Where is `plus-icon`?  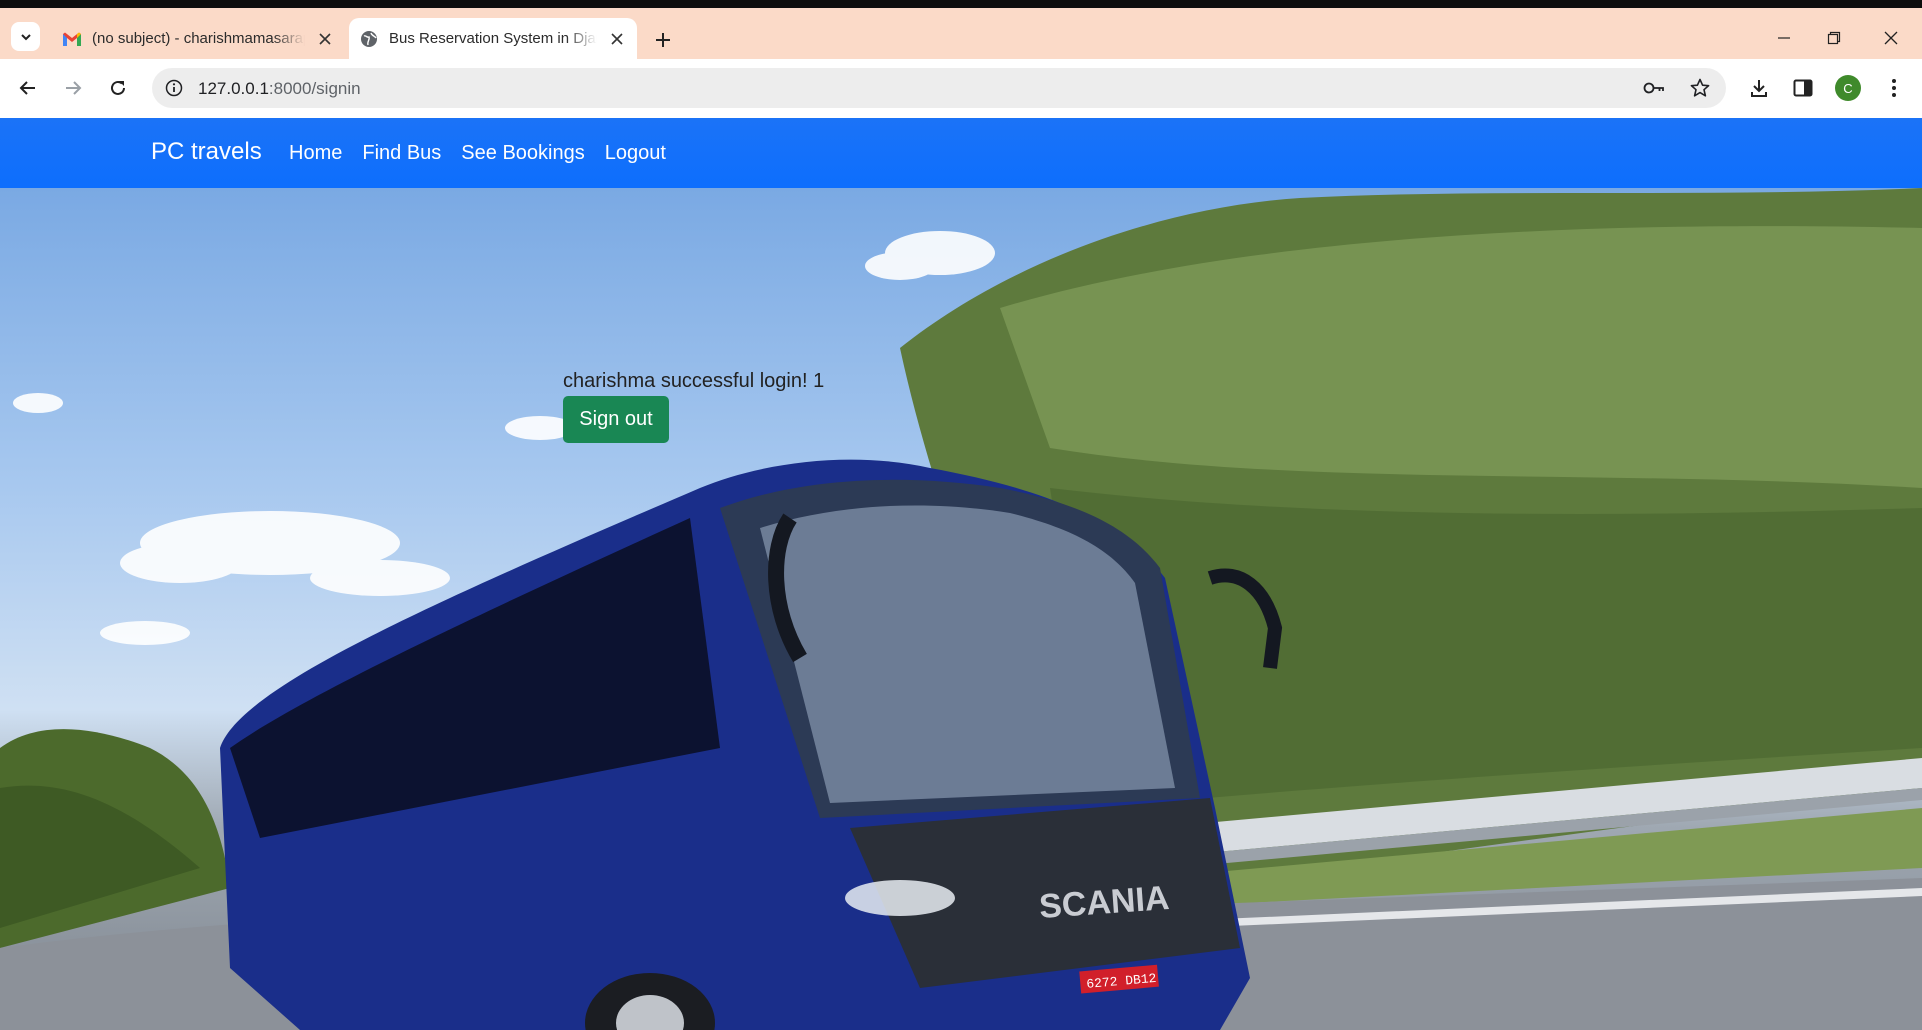
plus-icon is located at coordinates (663, 40).